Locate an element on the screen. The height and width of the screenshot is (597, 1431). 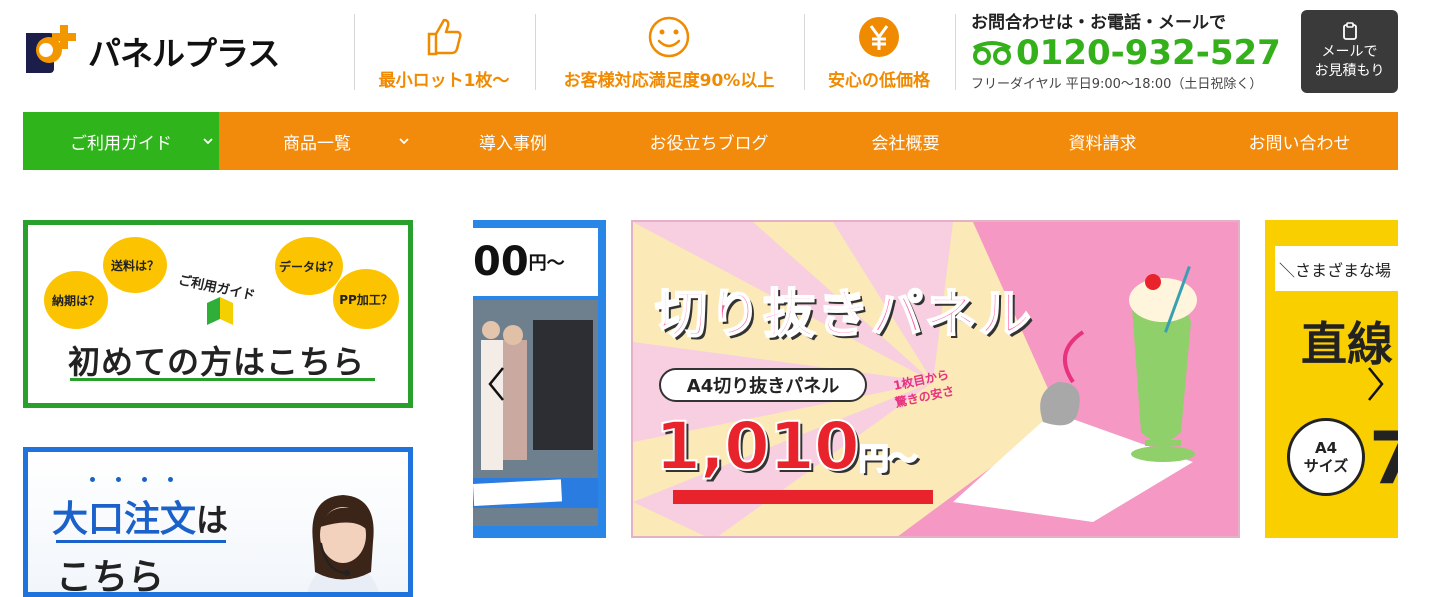
nav-item-label: 会社概要 is located at coordinates (905, 143).